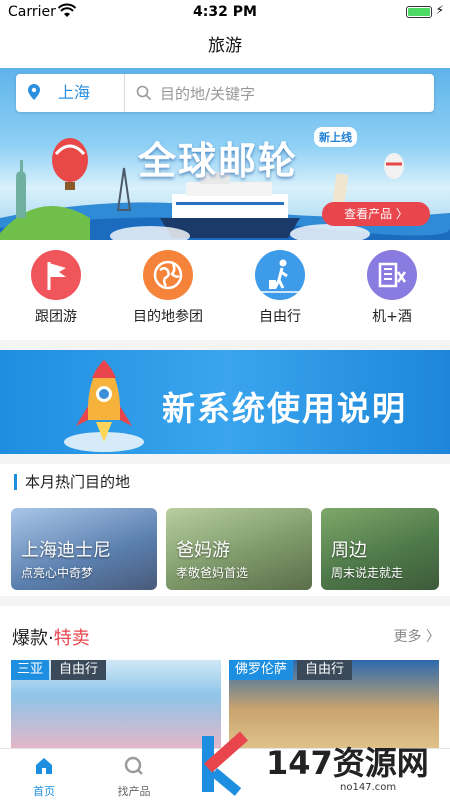  Describe the element at coordinates (134, 791) in the screenshot. I see `tab-label: 找产品` at that location.